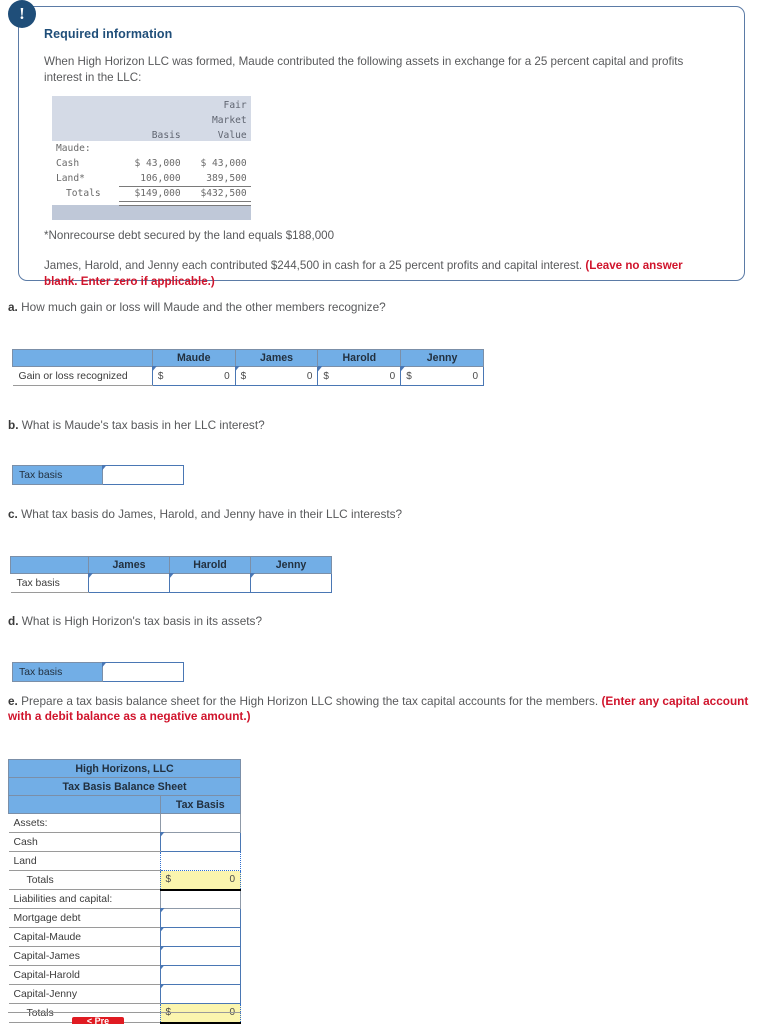 Image resolution: width=762 pixels, height=1024 pixels. What do you see at coordinates (200, 842) in the screenshot?
I see `bs-cash-input` at bounding box center [200, 842].